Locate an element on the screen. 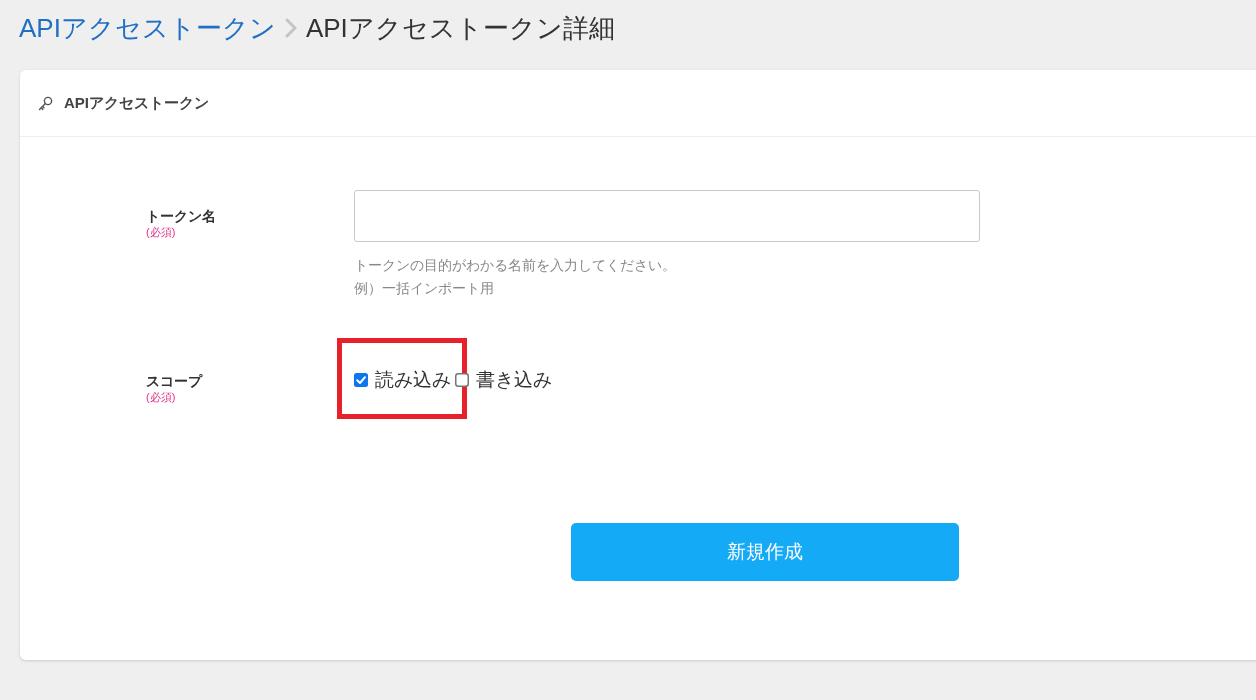 This screenshot has width=1256, height=700. card-title: APIアクセストークン is located at coordinates (136, 102).